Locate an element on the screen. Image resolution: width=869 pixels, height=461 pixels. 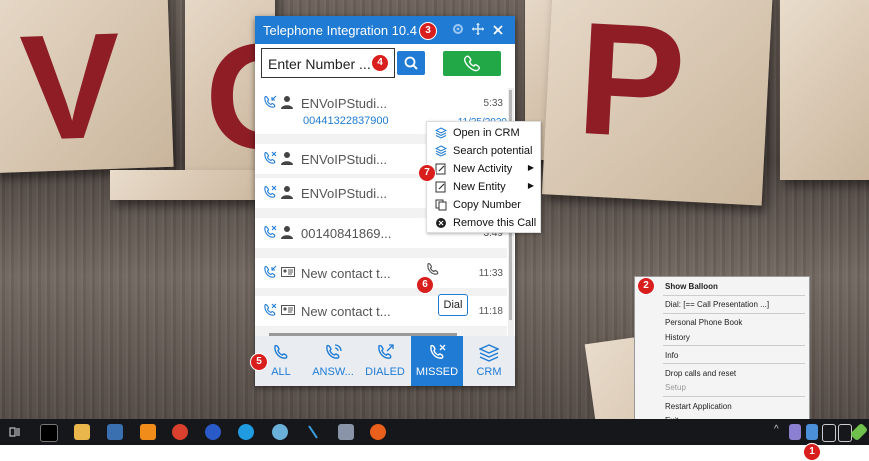
pen-icon is located at coordinates (313, 432).